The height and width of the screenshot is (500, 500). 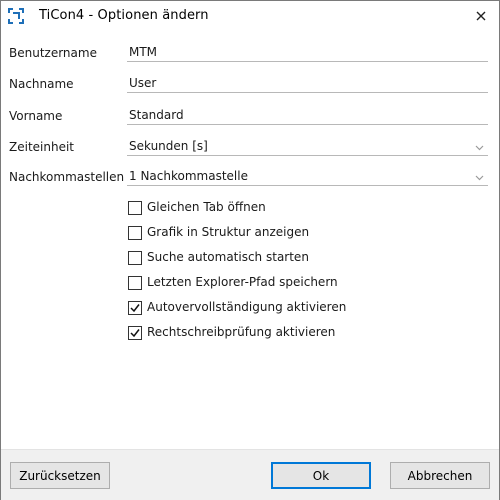 I want to click on lastname-label: Nachname, so click(x=41, y=84).